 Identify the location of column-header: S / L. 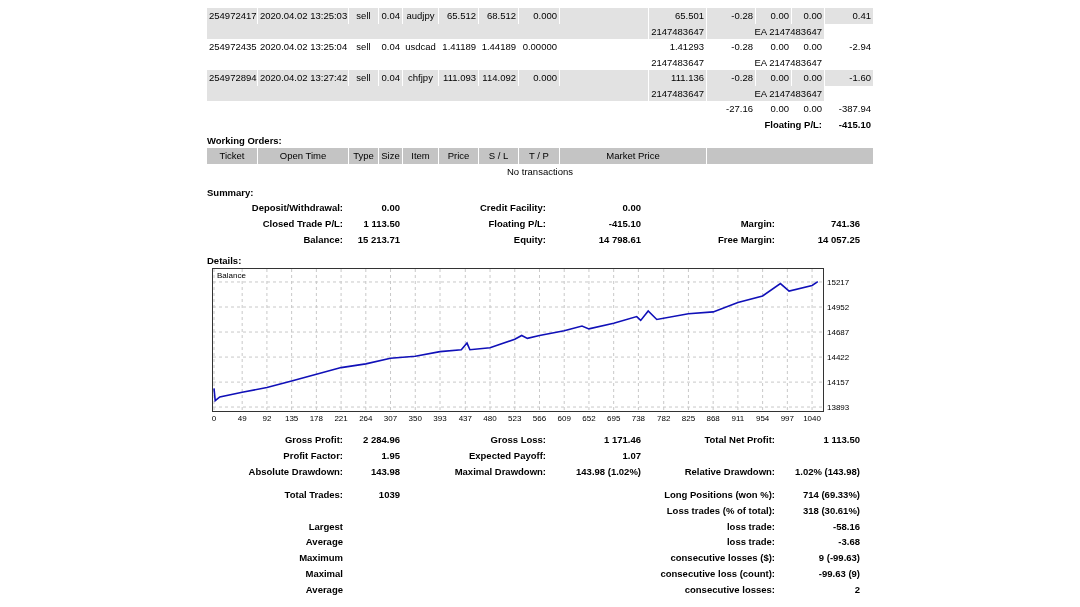
(498, 156).